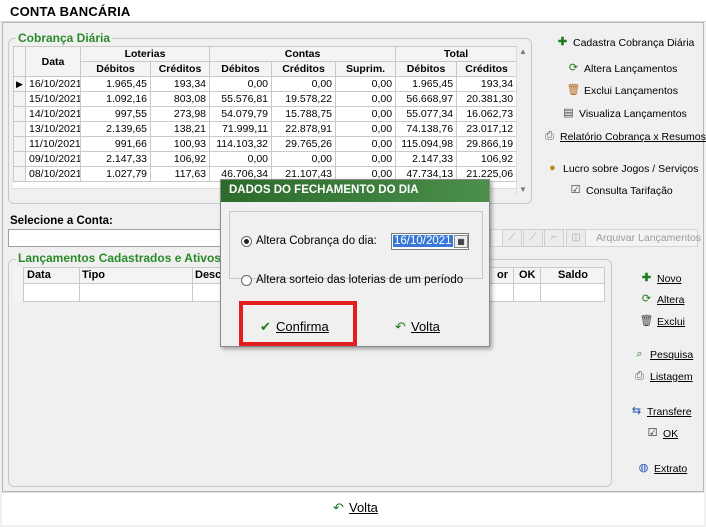  I want to click on cell: 09/10/2021, so click(53, 159).